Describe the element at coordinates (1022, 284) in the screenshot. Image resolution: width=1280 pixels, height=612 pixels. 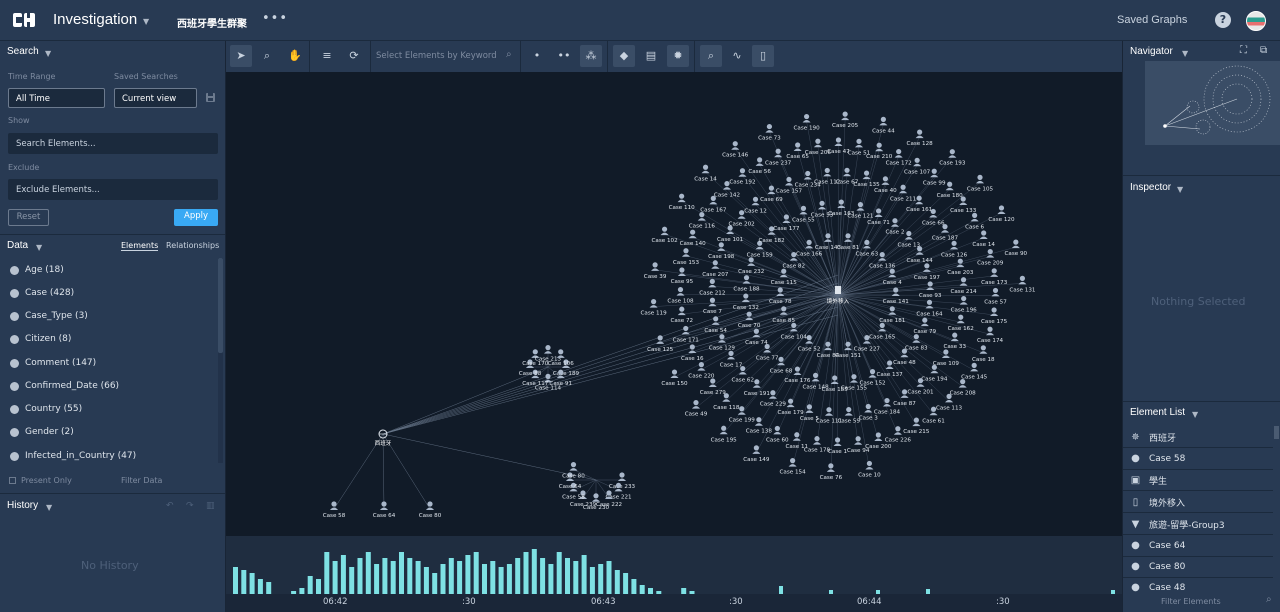
I see `graph-node: Case 131` at that location.